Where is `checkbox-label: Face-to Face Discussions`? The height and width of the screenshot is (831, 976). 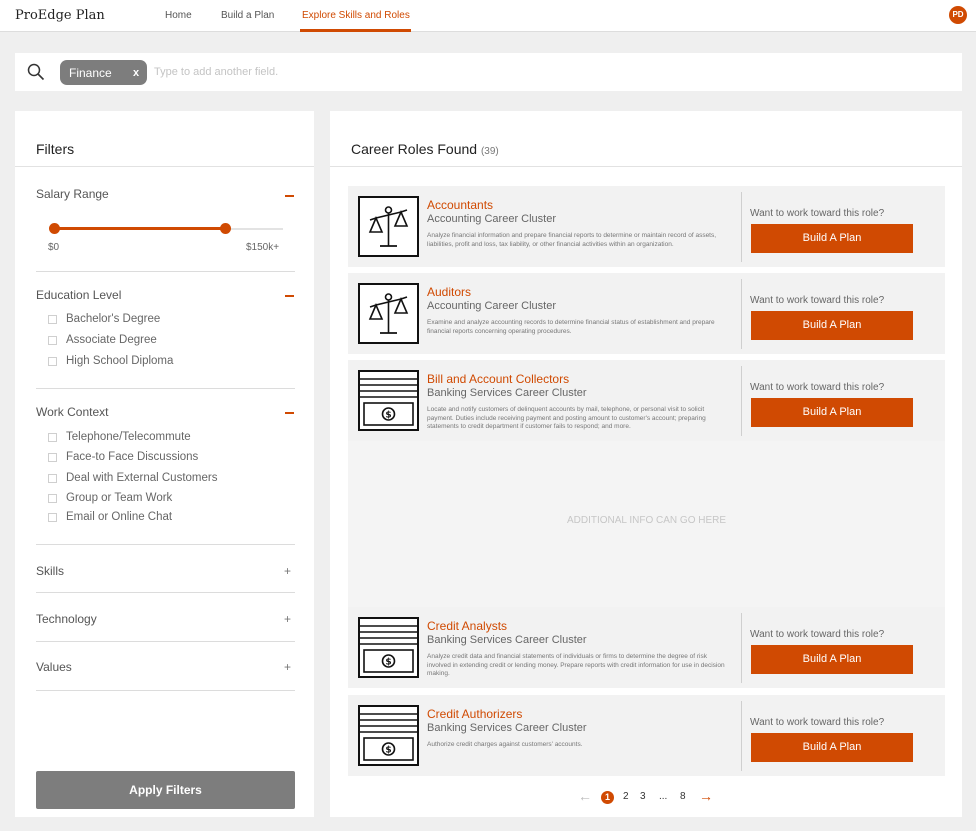 checkbox-label: Face-to Face Discussions is located at coordinates (132, 457).